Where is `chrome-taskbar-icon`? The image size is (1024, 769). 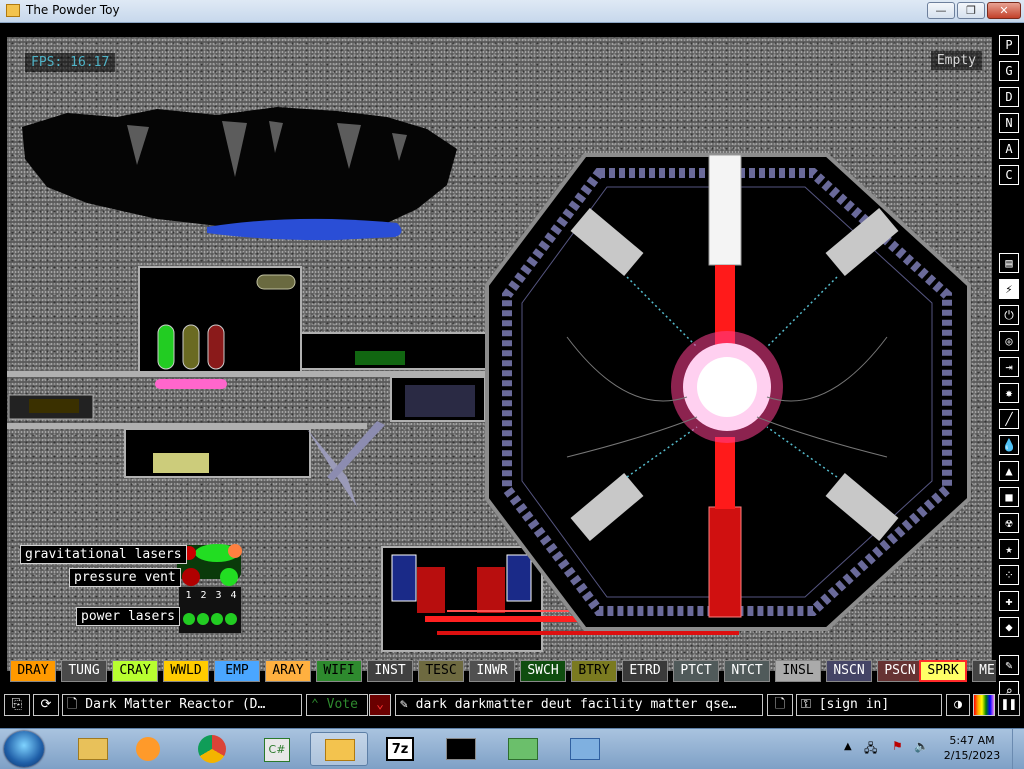 chrome-taskbar-icon is located at coordinates (212, 749).